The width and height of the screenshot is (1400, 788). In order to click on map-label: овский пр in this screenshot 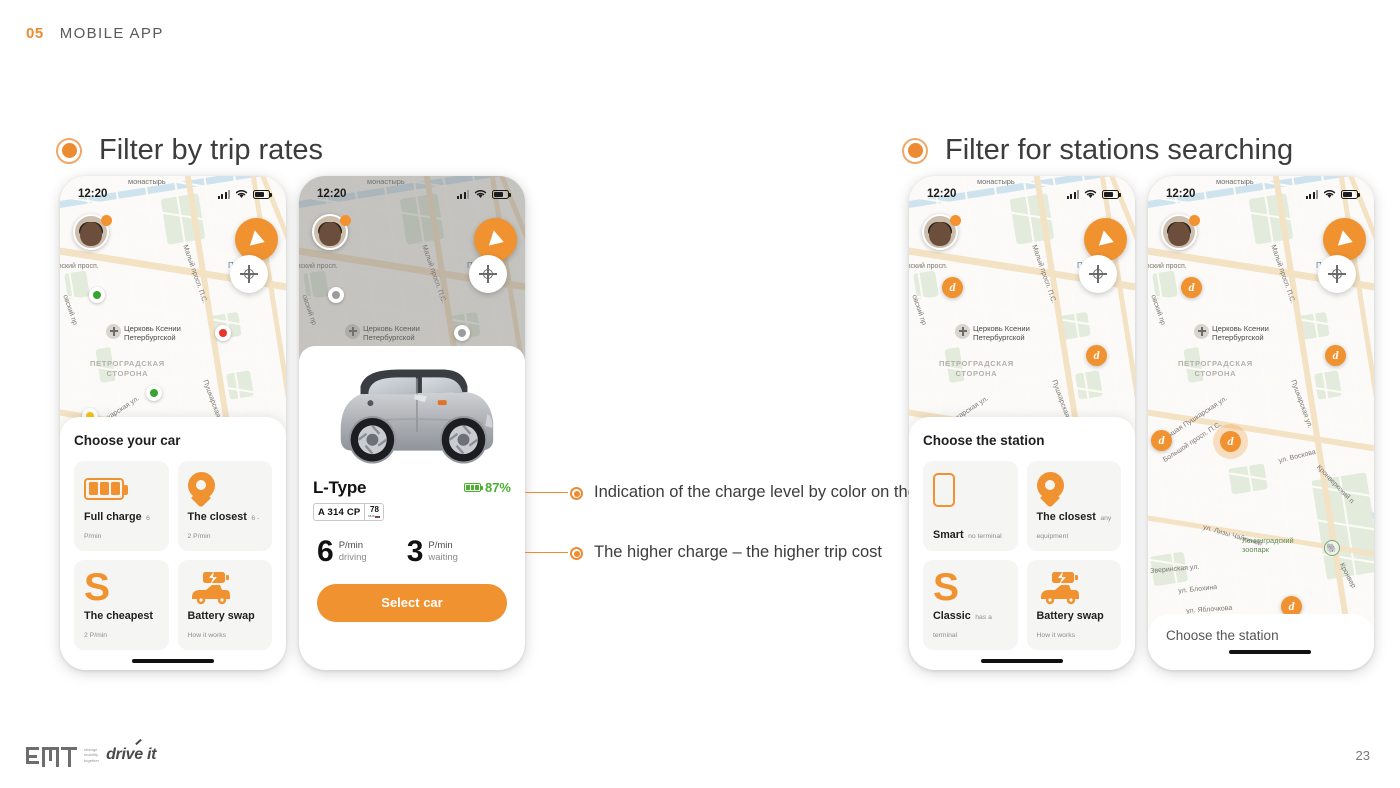, I will do `click(309, 310)`.